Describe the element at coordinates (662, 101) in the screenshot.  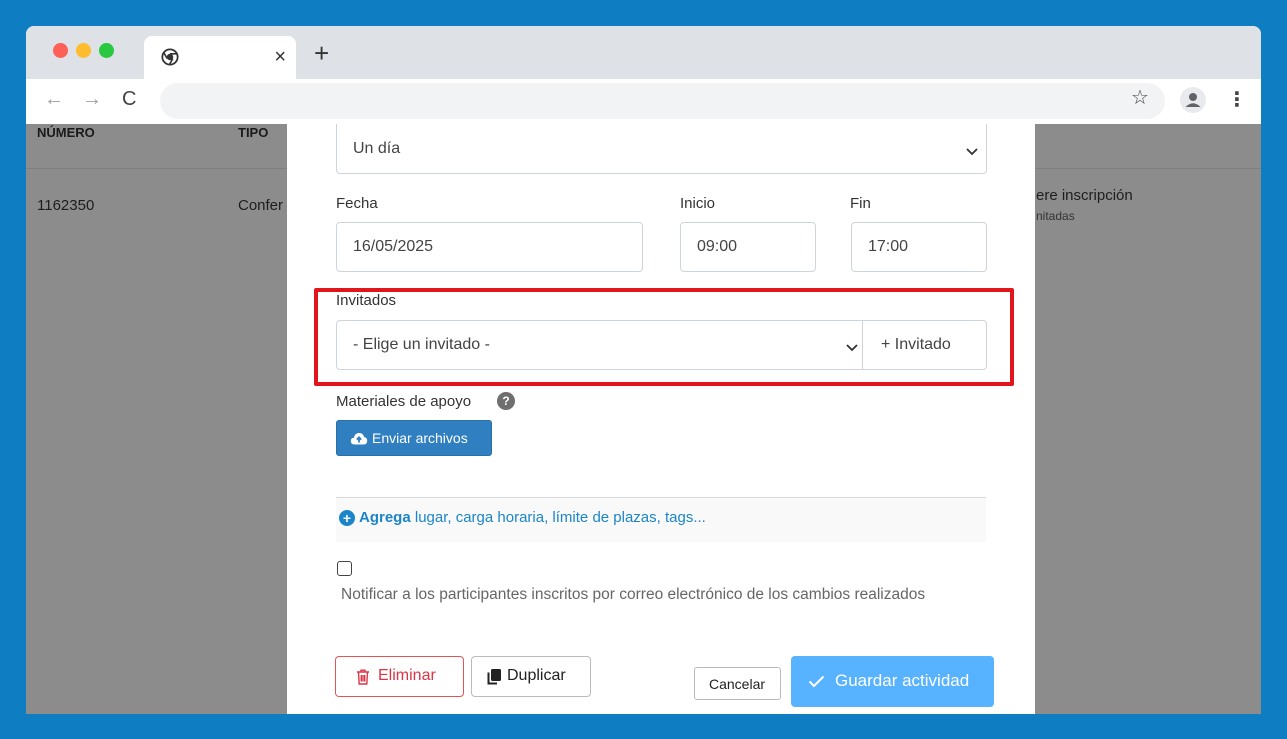
I see `address-bar` at that location.